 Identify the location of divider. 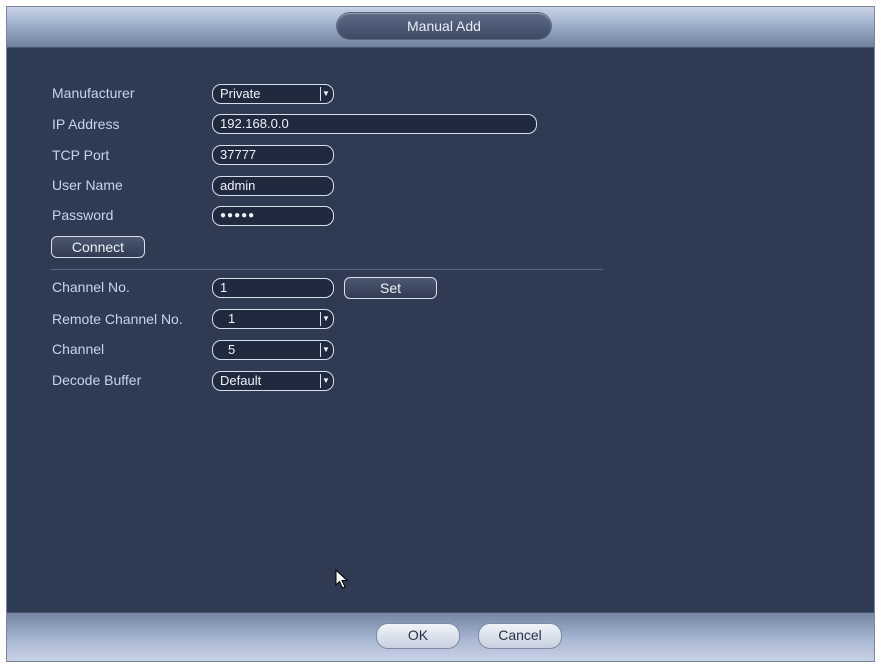
(327, 269).